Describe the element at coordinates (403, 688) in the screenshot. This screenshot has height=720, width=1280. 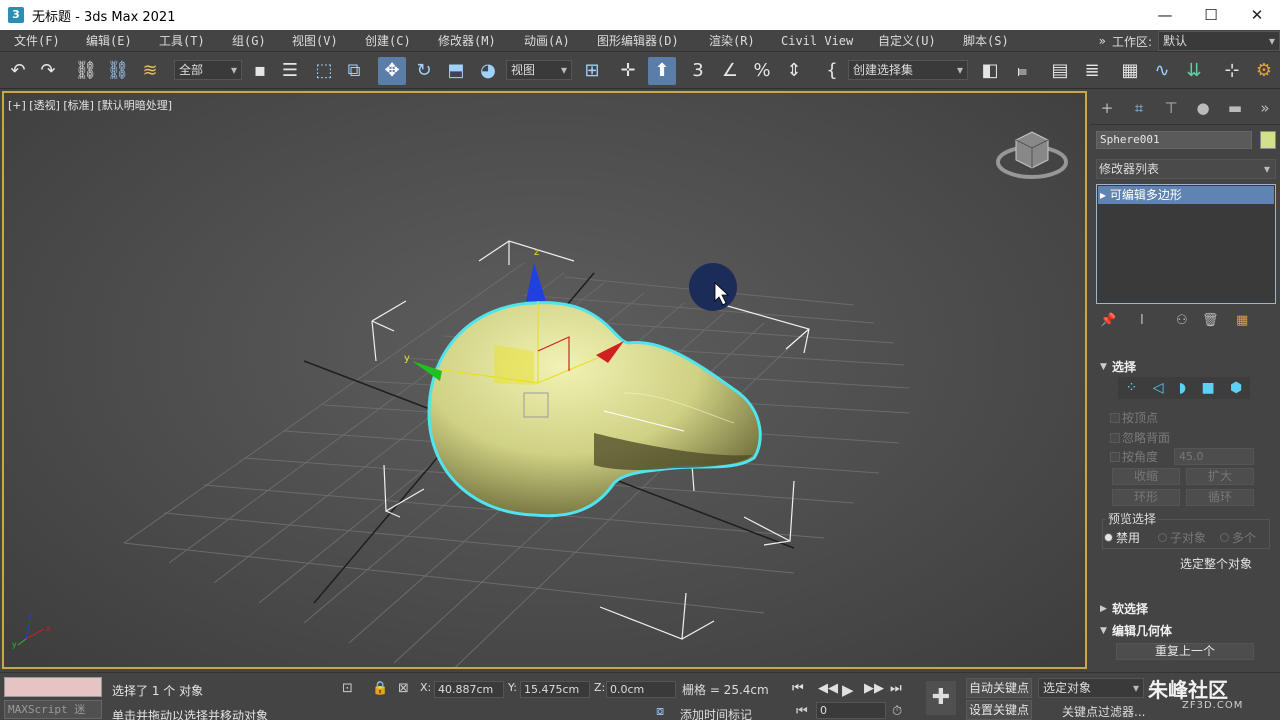
I see `absolute-mode-icon: ⊠` at that location.